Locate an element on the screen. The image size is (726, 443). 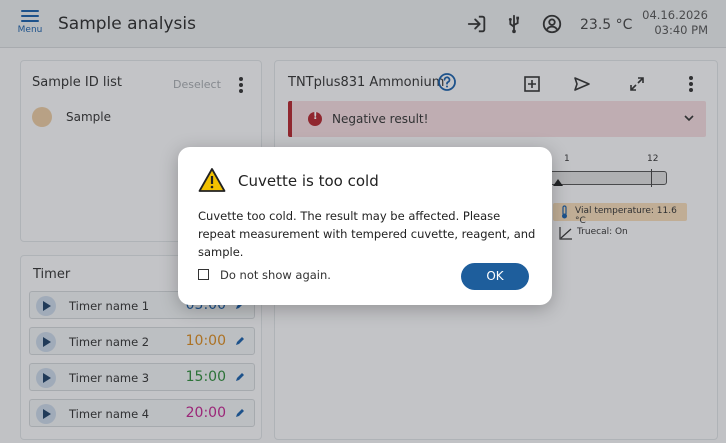
ok-button: OK is located at coordinates (495, 276).